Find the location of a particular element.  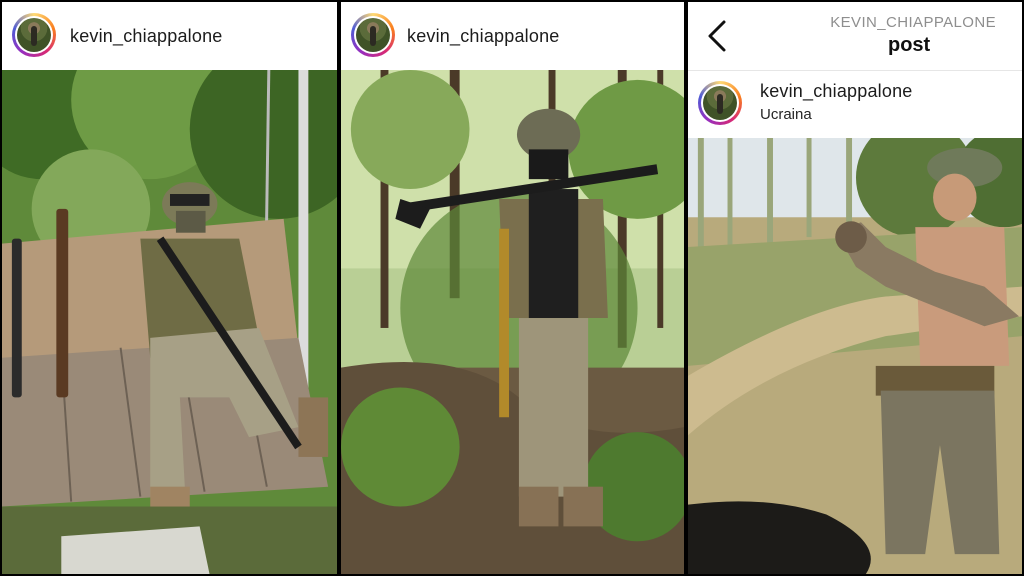

location-link: Ucraina is located at coordinates (786, 114).